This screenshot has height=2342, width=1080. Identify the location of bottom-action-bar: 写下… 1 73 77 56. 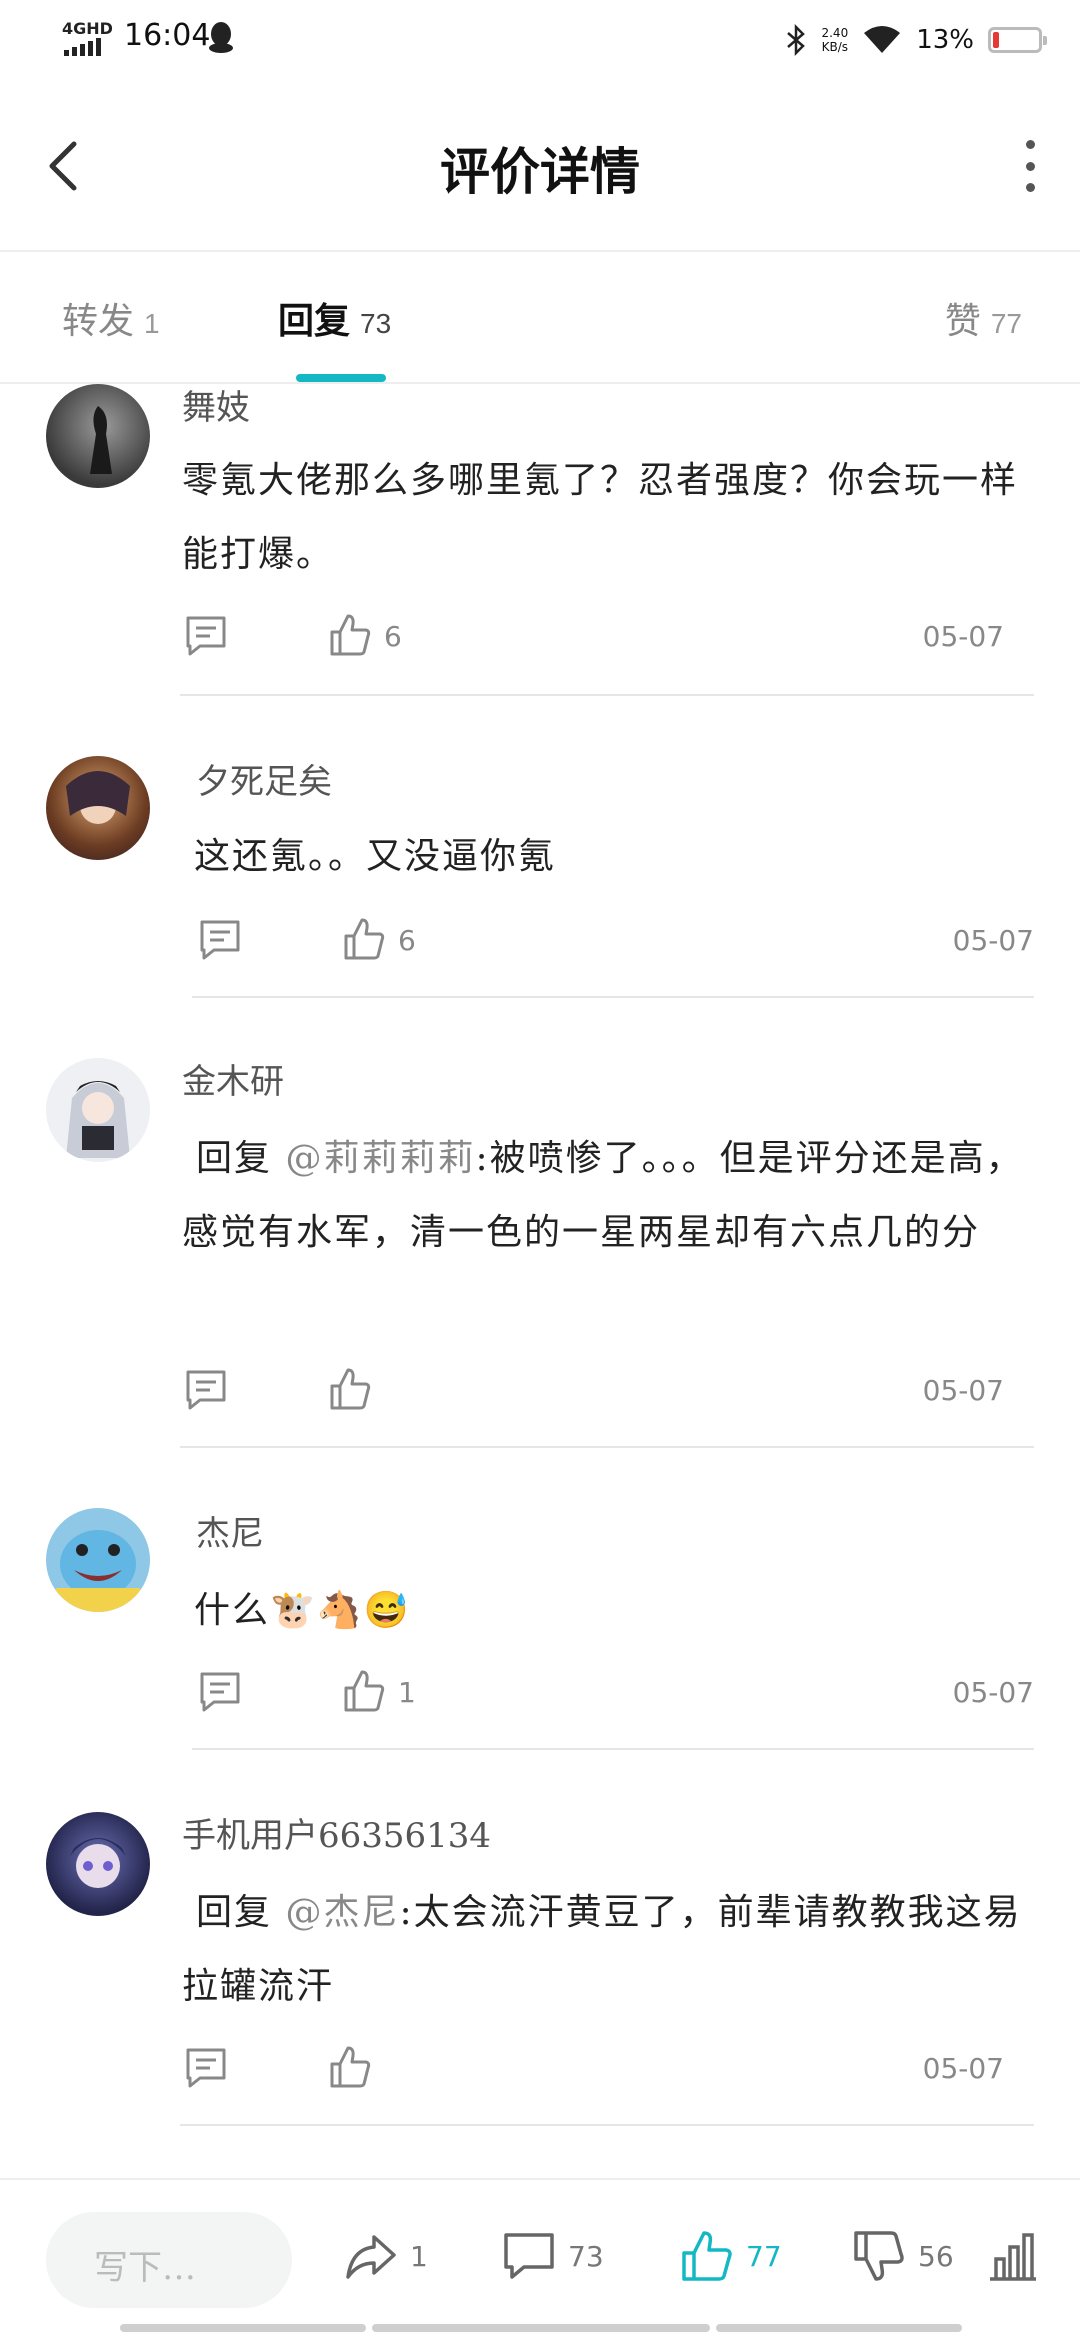
(540, 2260).